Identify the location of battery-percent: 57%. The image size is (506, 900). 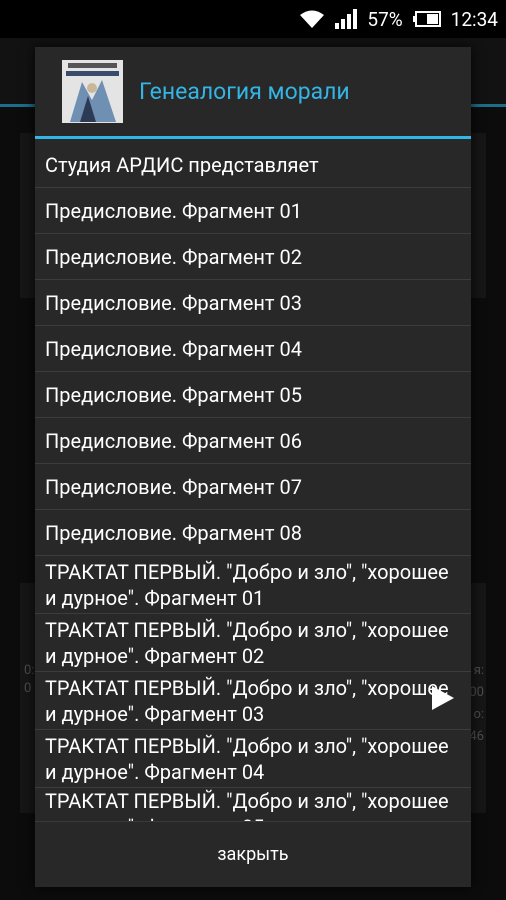
(385, 19).